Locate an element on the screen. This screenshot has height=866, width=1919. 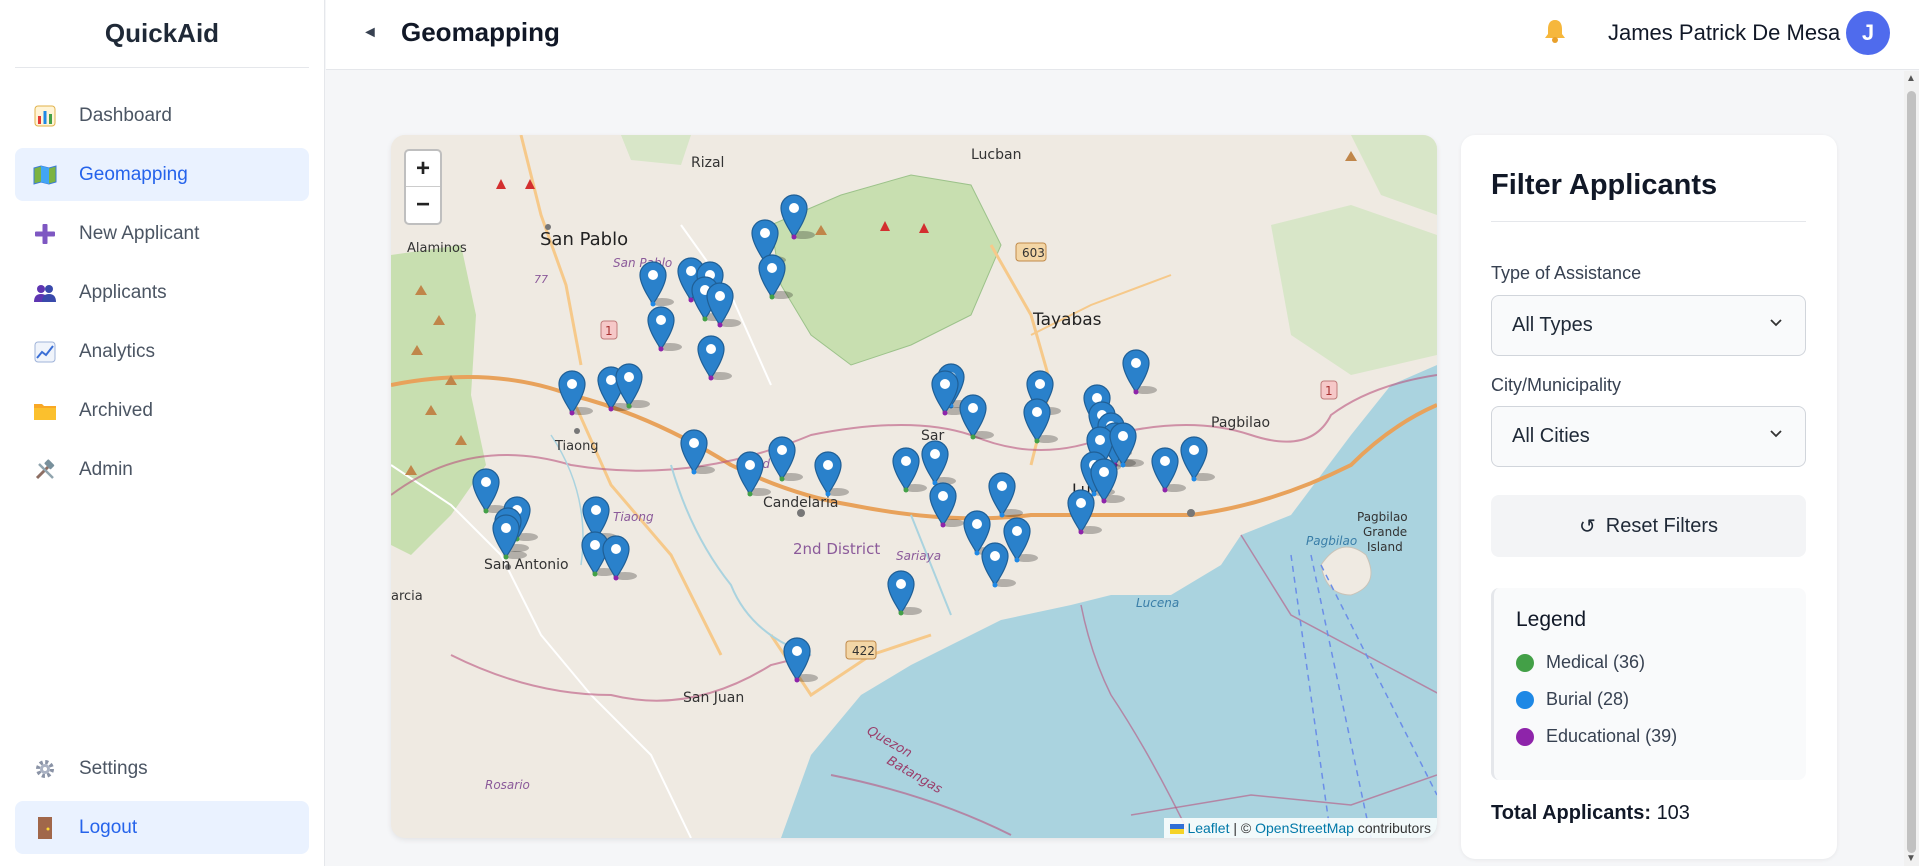
city-select: All Cities is located at coordinates (1648, 436).